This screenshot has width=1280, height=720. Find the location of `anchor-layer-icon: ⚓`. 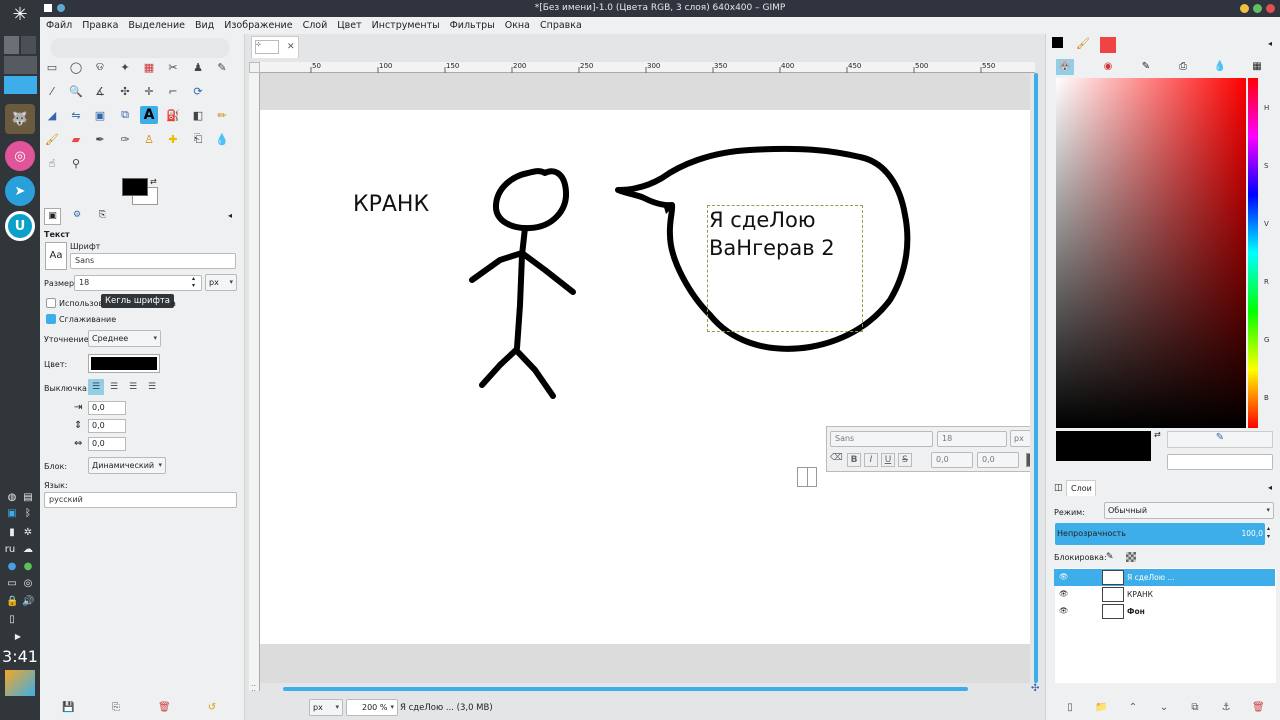

anchor-layer-icon: ⚓ is located at coordinates (1226, 708).